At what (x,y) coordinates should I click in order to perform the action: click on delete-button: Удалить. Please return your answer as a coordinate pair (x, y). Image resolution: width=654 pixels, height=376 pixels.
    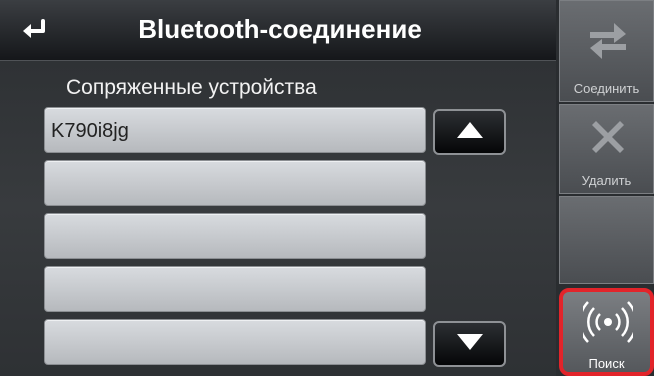
    Looking at the image, I should click on (606, 149).